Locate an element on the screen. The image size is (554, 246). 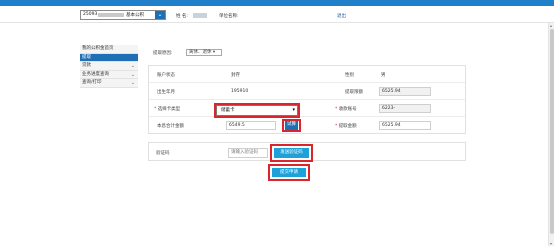
sidebar-item-label: 我的公积金首页 is located at coordinates (98, 48).